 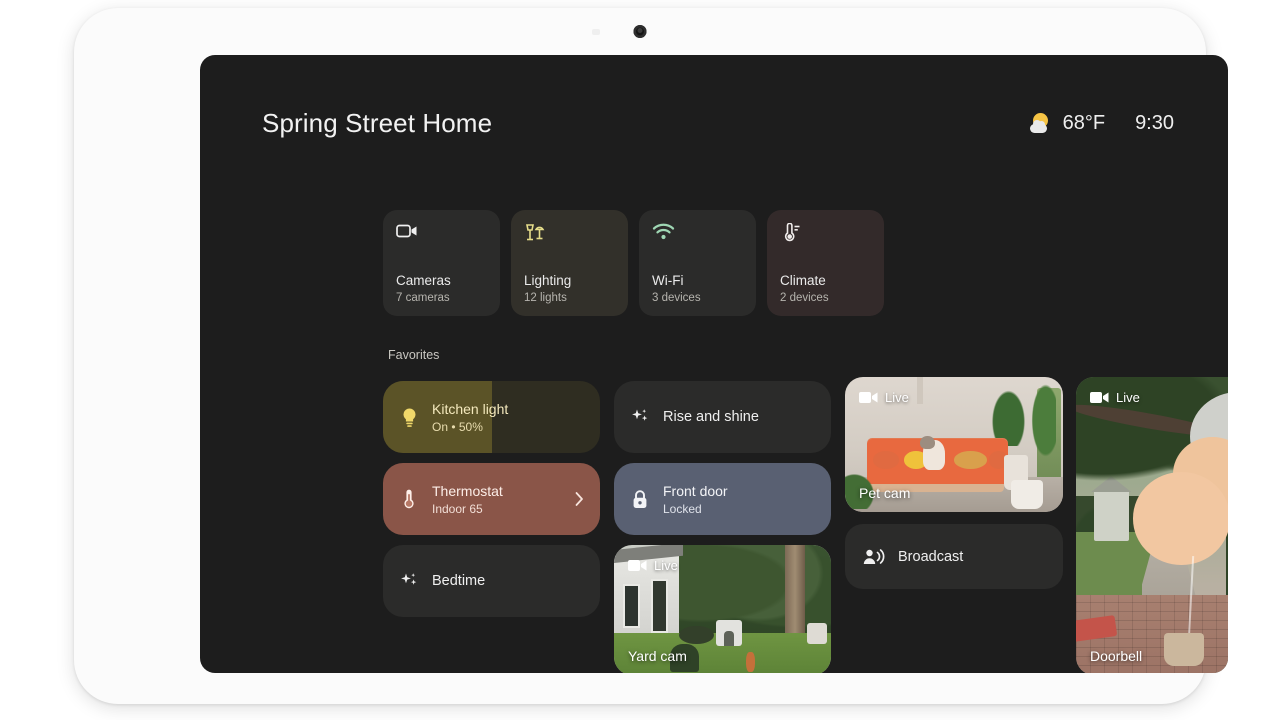 I want to click on thermometer-icon, so click(x=825, y=234).